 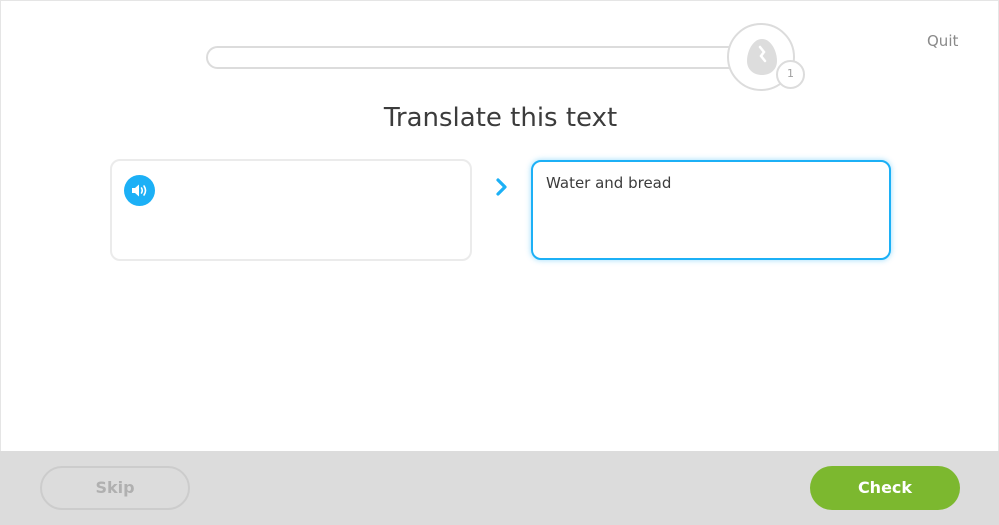 What do you see at coordinates (500, 118) in the screenshot?
I see `prompt-title: Translate this text` at bounding box center [500, 118].